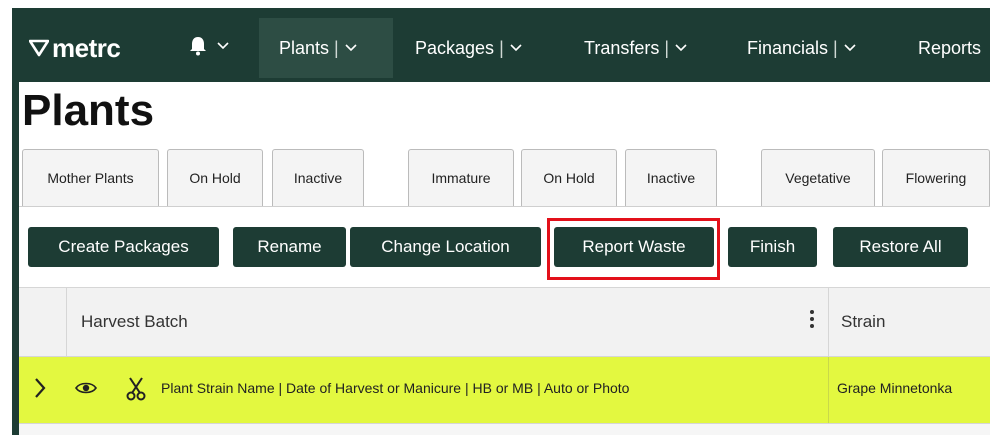 Image resolution: width=990 pixels, height=435 pixels. Describe the element at coordinates (461, 177) in the screenshot. I see `tab-immature: Immature` at that location.